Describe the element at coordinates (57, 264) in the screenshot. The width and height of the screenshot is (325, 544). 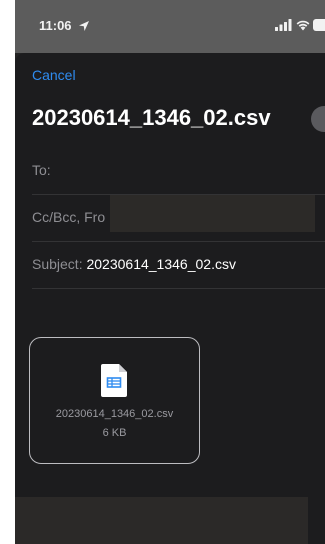
I see `subject-label: Subject:` at that location.